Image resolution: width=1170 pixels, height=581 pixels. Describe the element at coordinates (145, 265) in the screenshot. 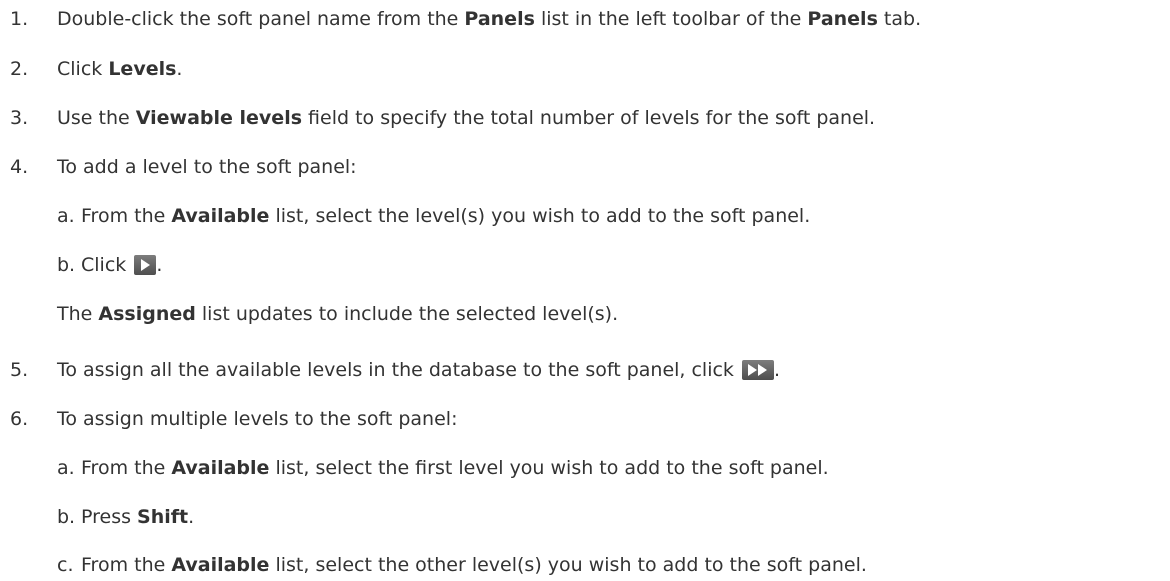

I see `play-arrow-icon` at that location.